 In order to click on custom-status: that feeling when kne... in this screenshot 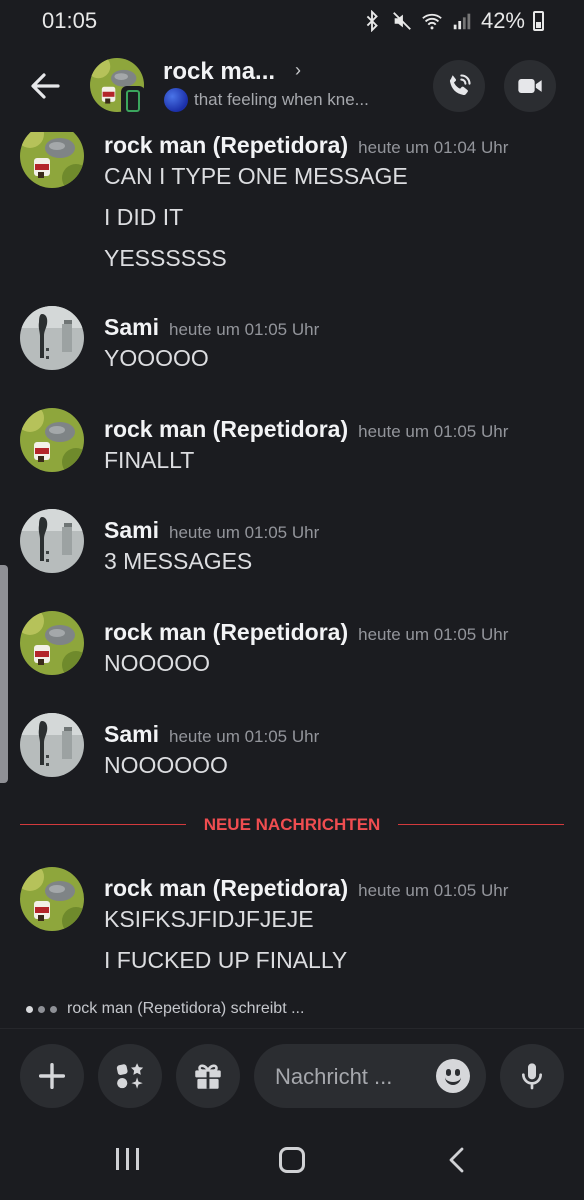, I will do `click(266, 100)`.